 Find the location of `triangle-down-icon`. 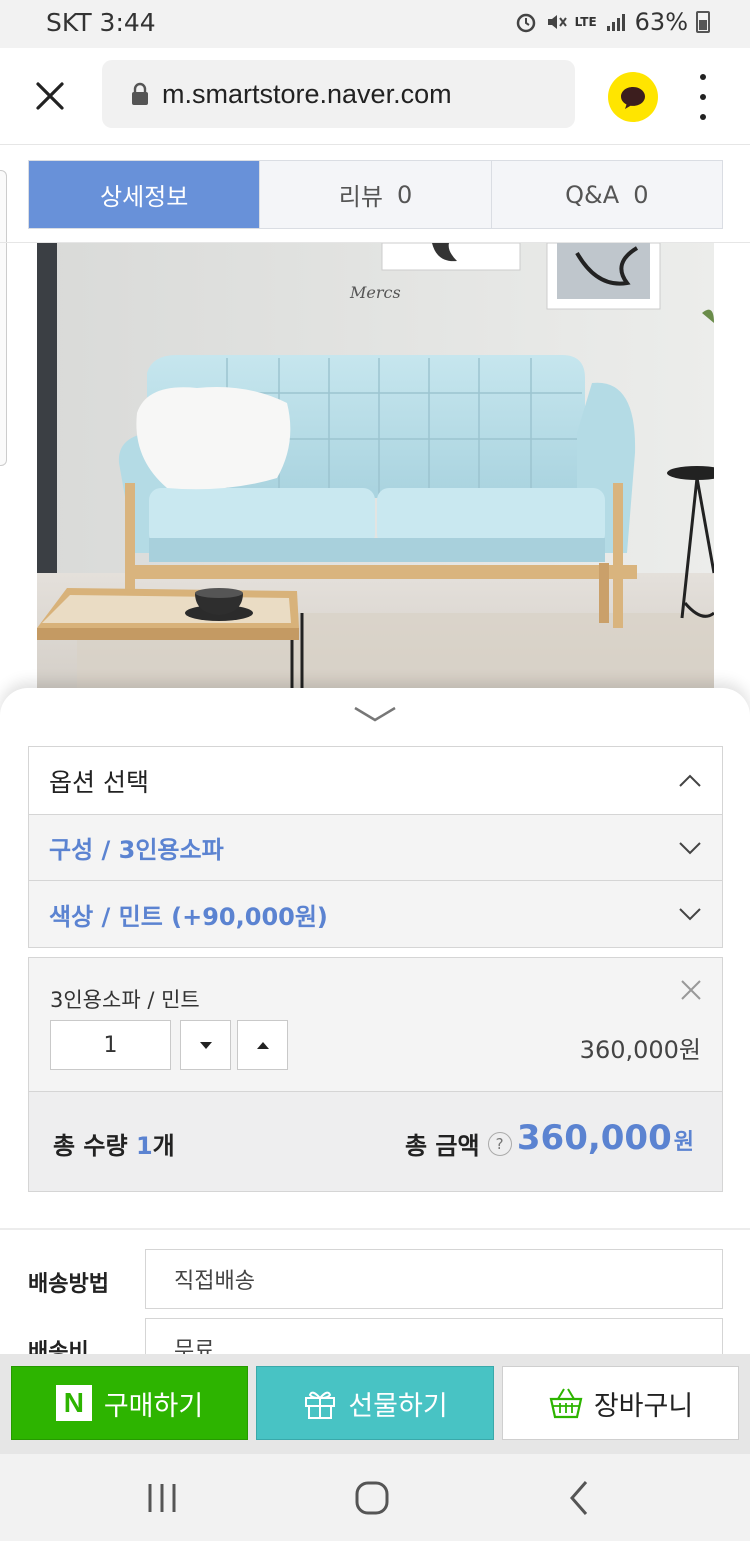

triangle-down-icon is located at coordinates (205, 1045).